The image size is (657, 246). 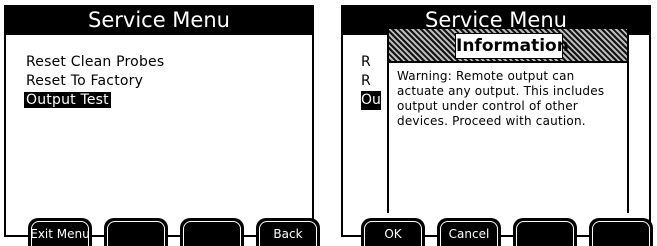 I want to click on softkey-bar: OK Cancel, so click(x=497, y=232).